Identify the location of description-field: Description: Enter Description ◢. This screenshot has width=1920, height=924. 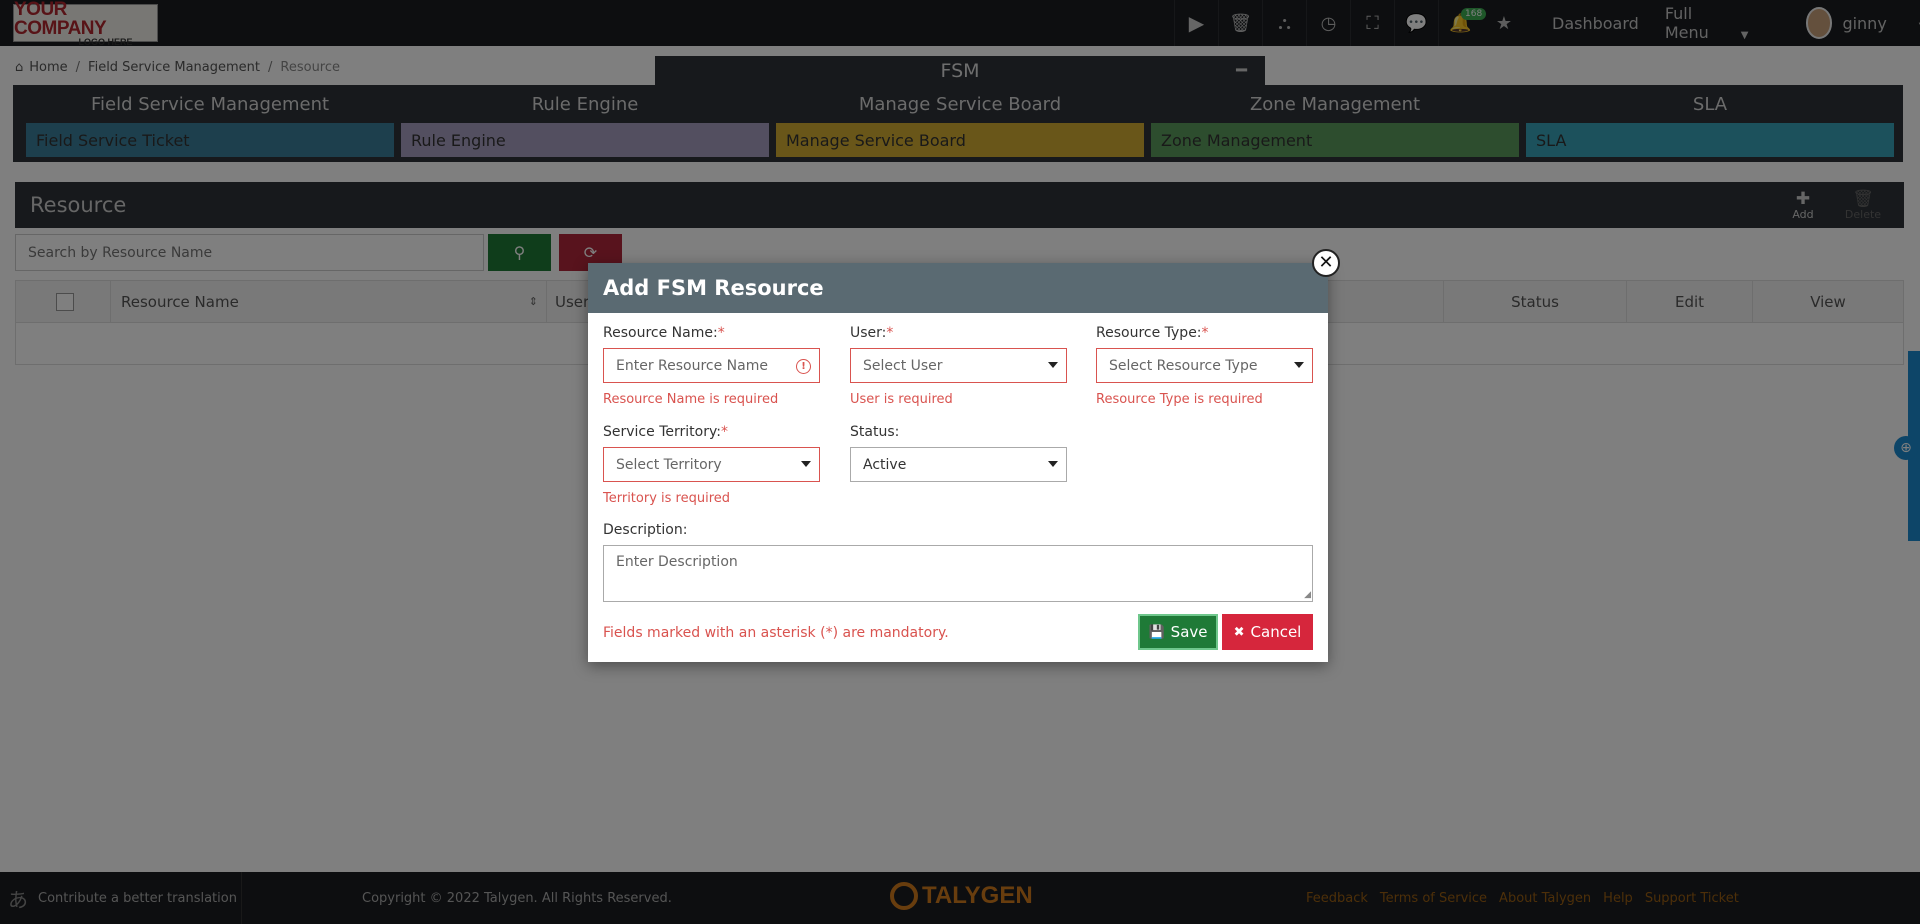
(958, 562).